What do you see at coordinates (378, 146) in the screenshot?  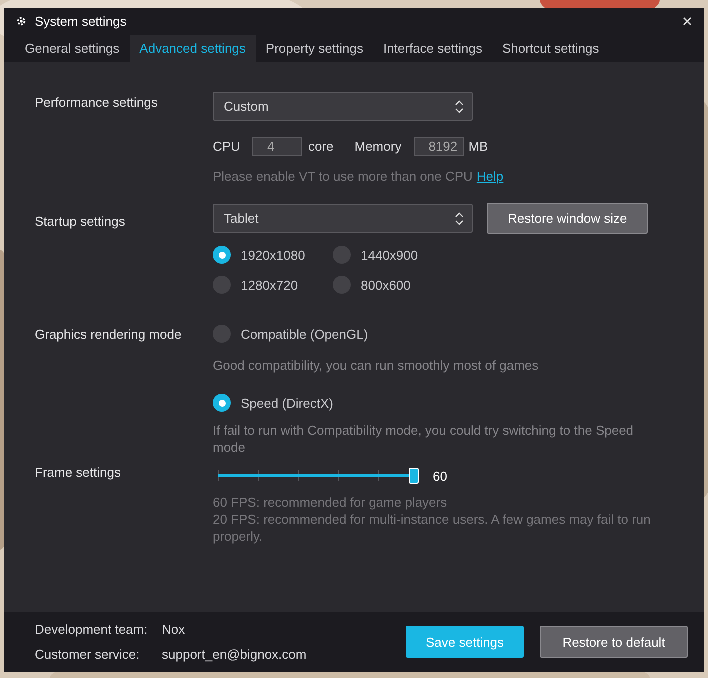 I see `field-label: Memory` at bounding box center [378, 146].